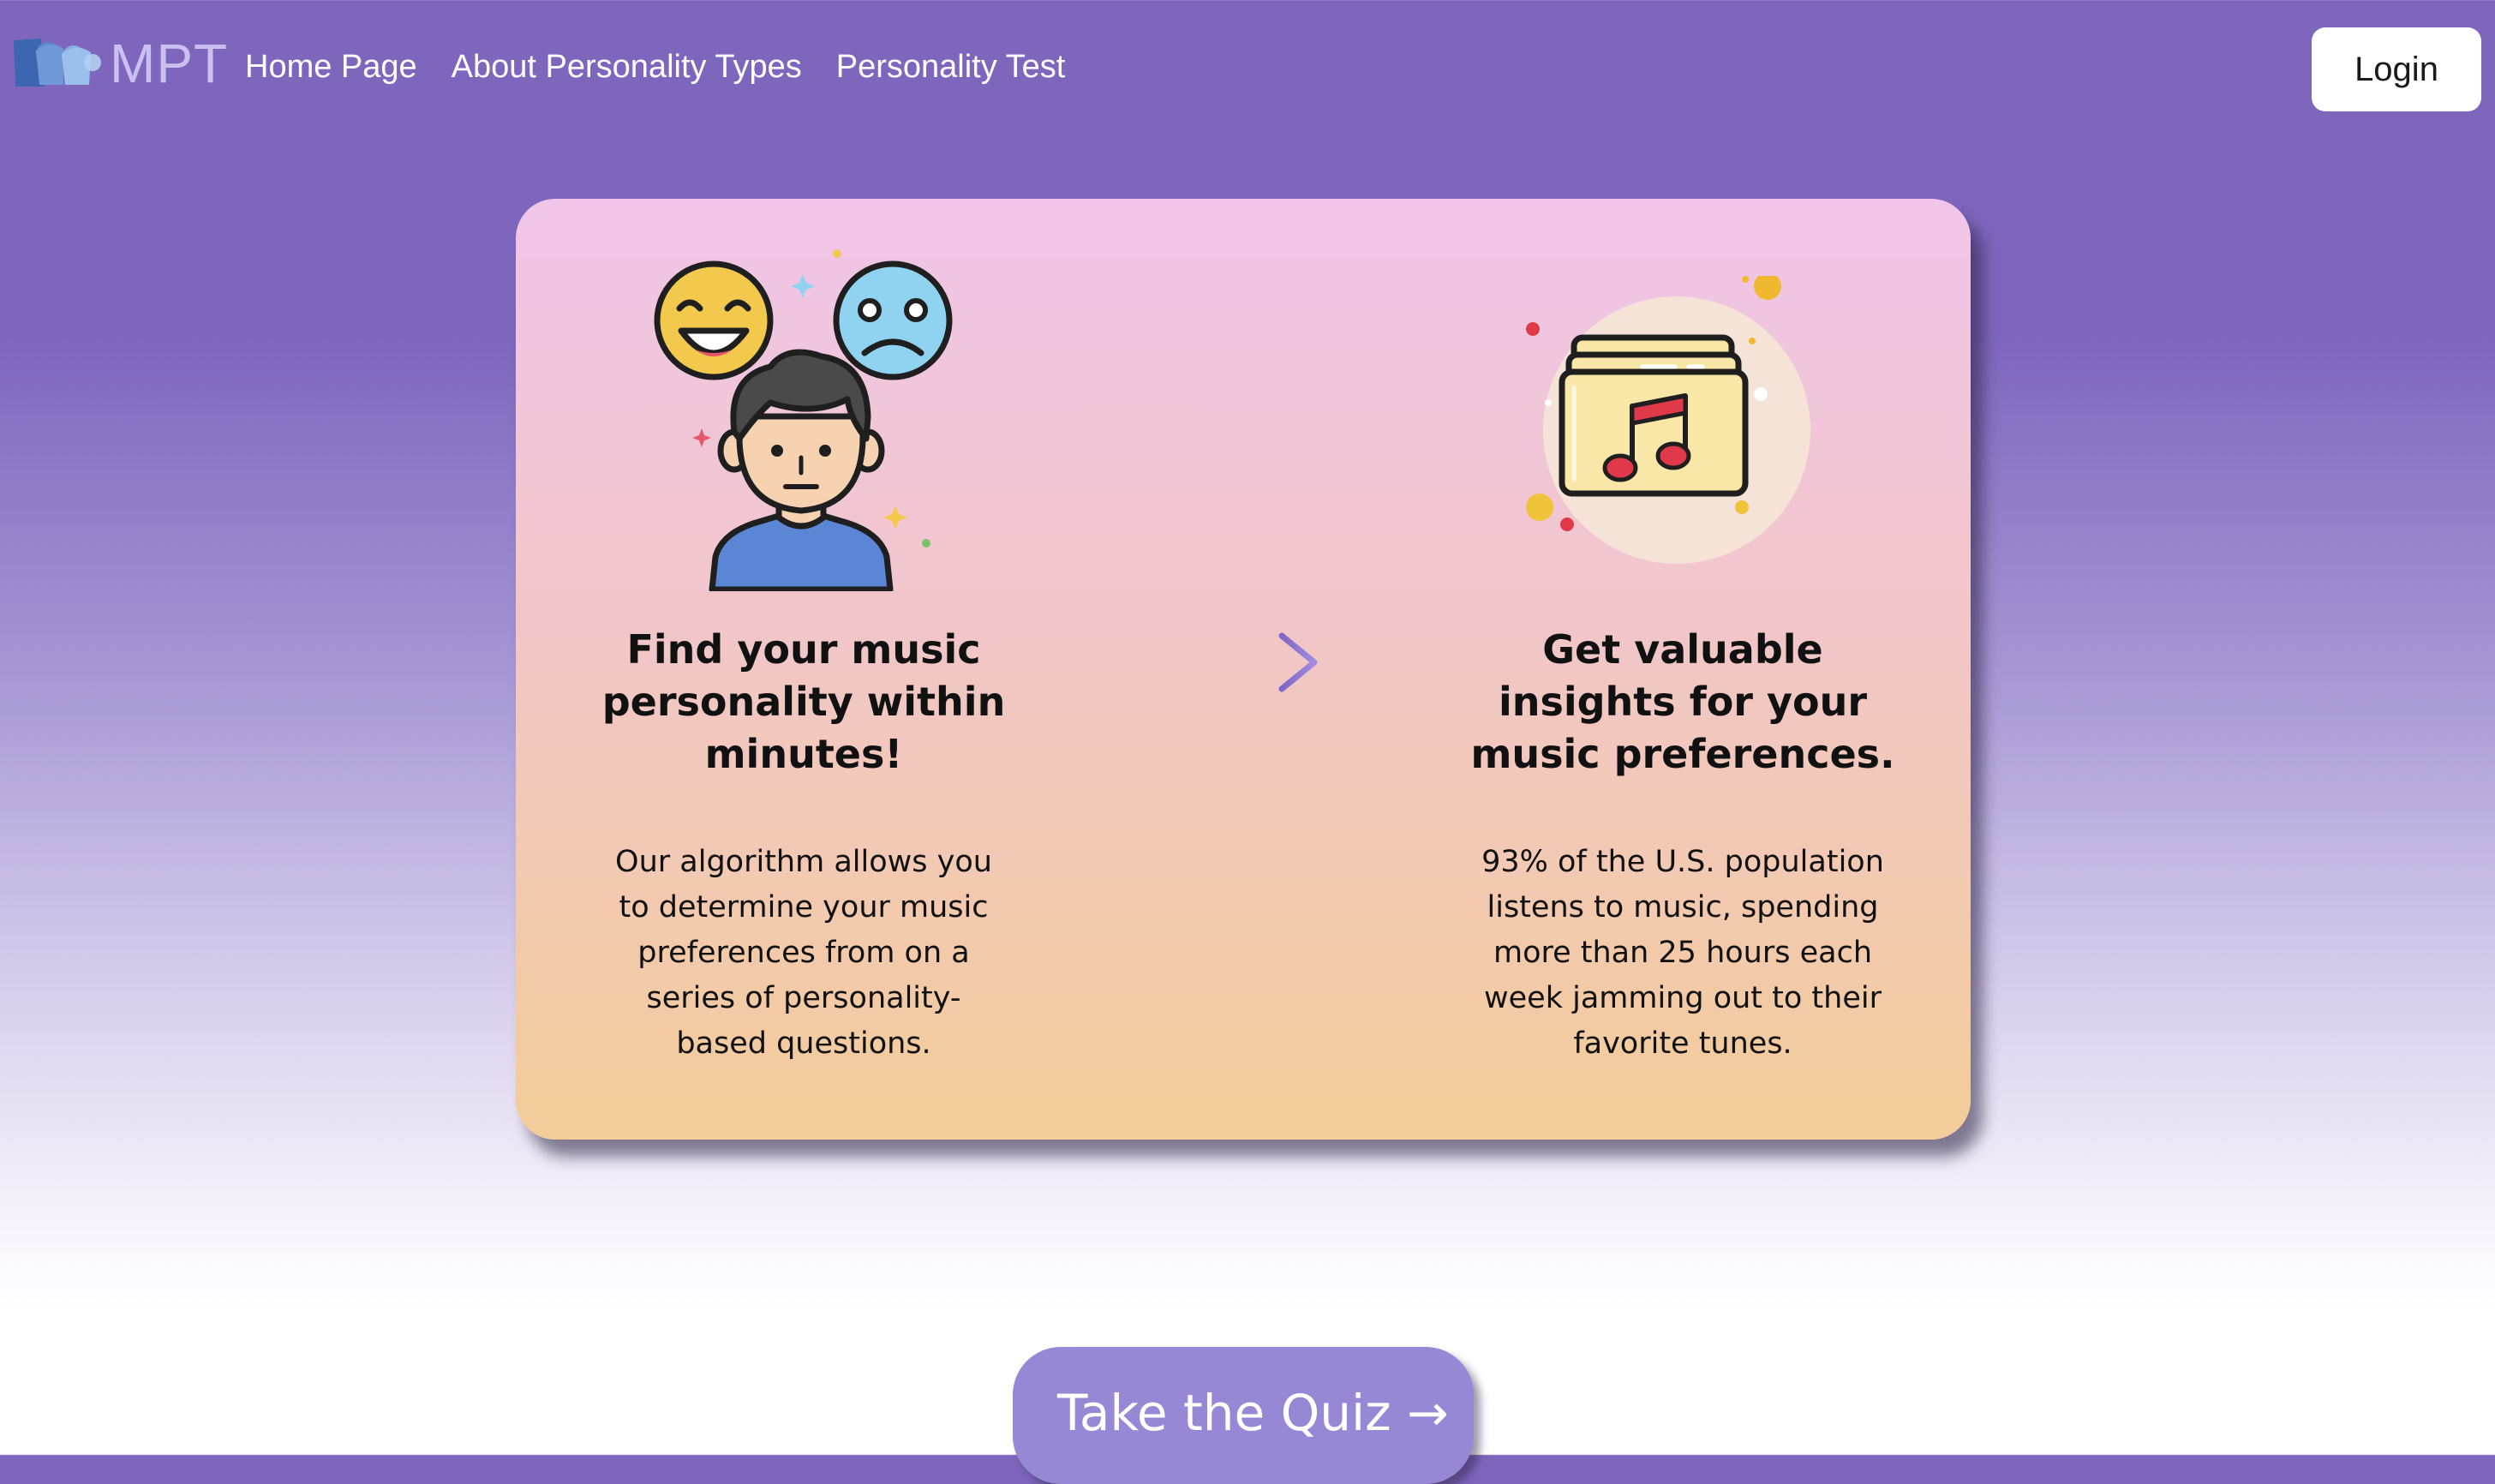 This screenshot has width=2495, height=1484. I want to click on logo-faces-icon, so click(58, 63).